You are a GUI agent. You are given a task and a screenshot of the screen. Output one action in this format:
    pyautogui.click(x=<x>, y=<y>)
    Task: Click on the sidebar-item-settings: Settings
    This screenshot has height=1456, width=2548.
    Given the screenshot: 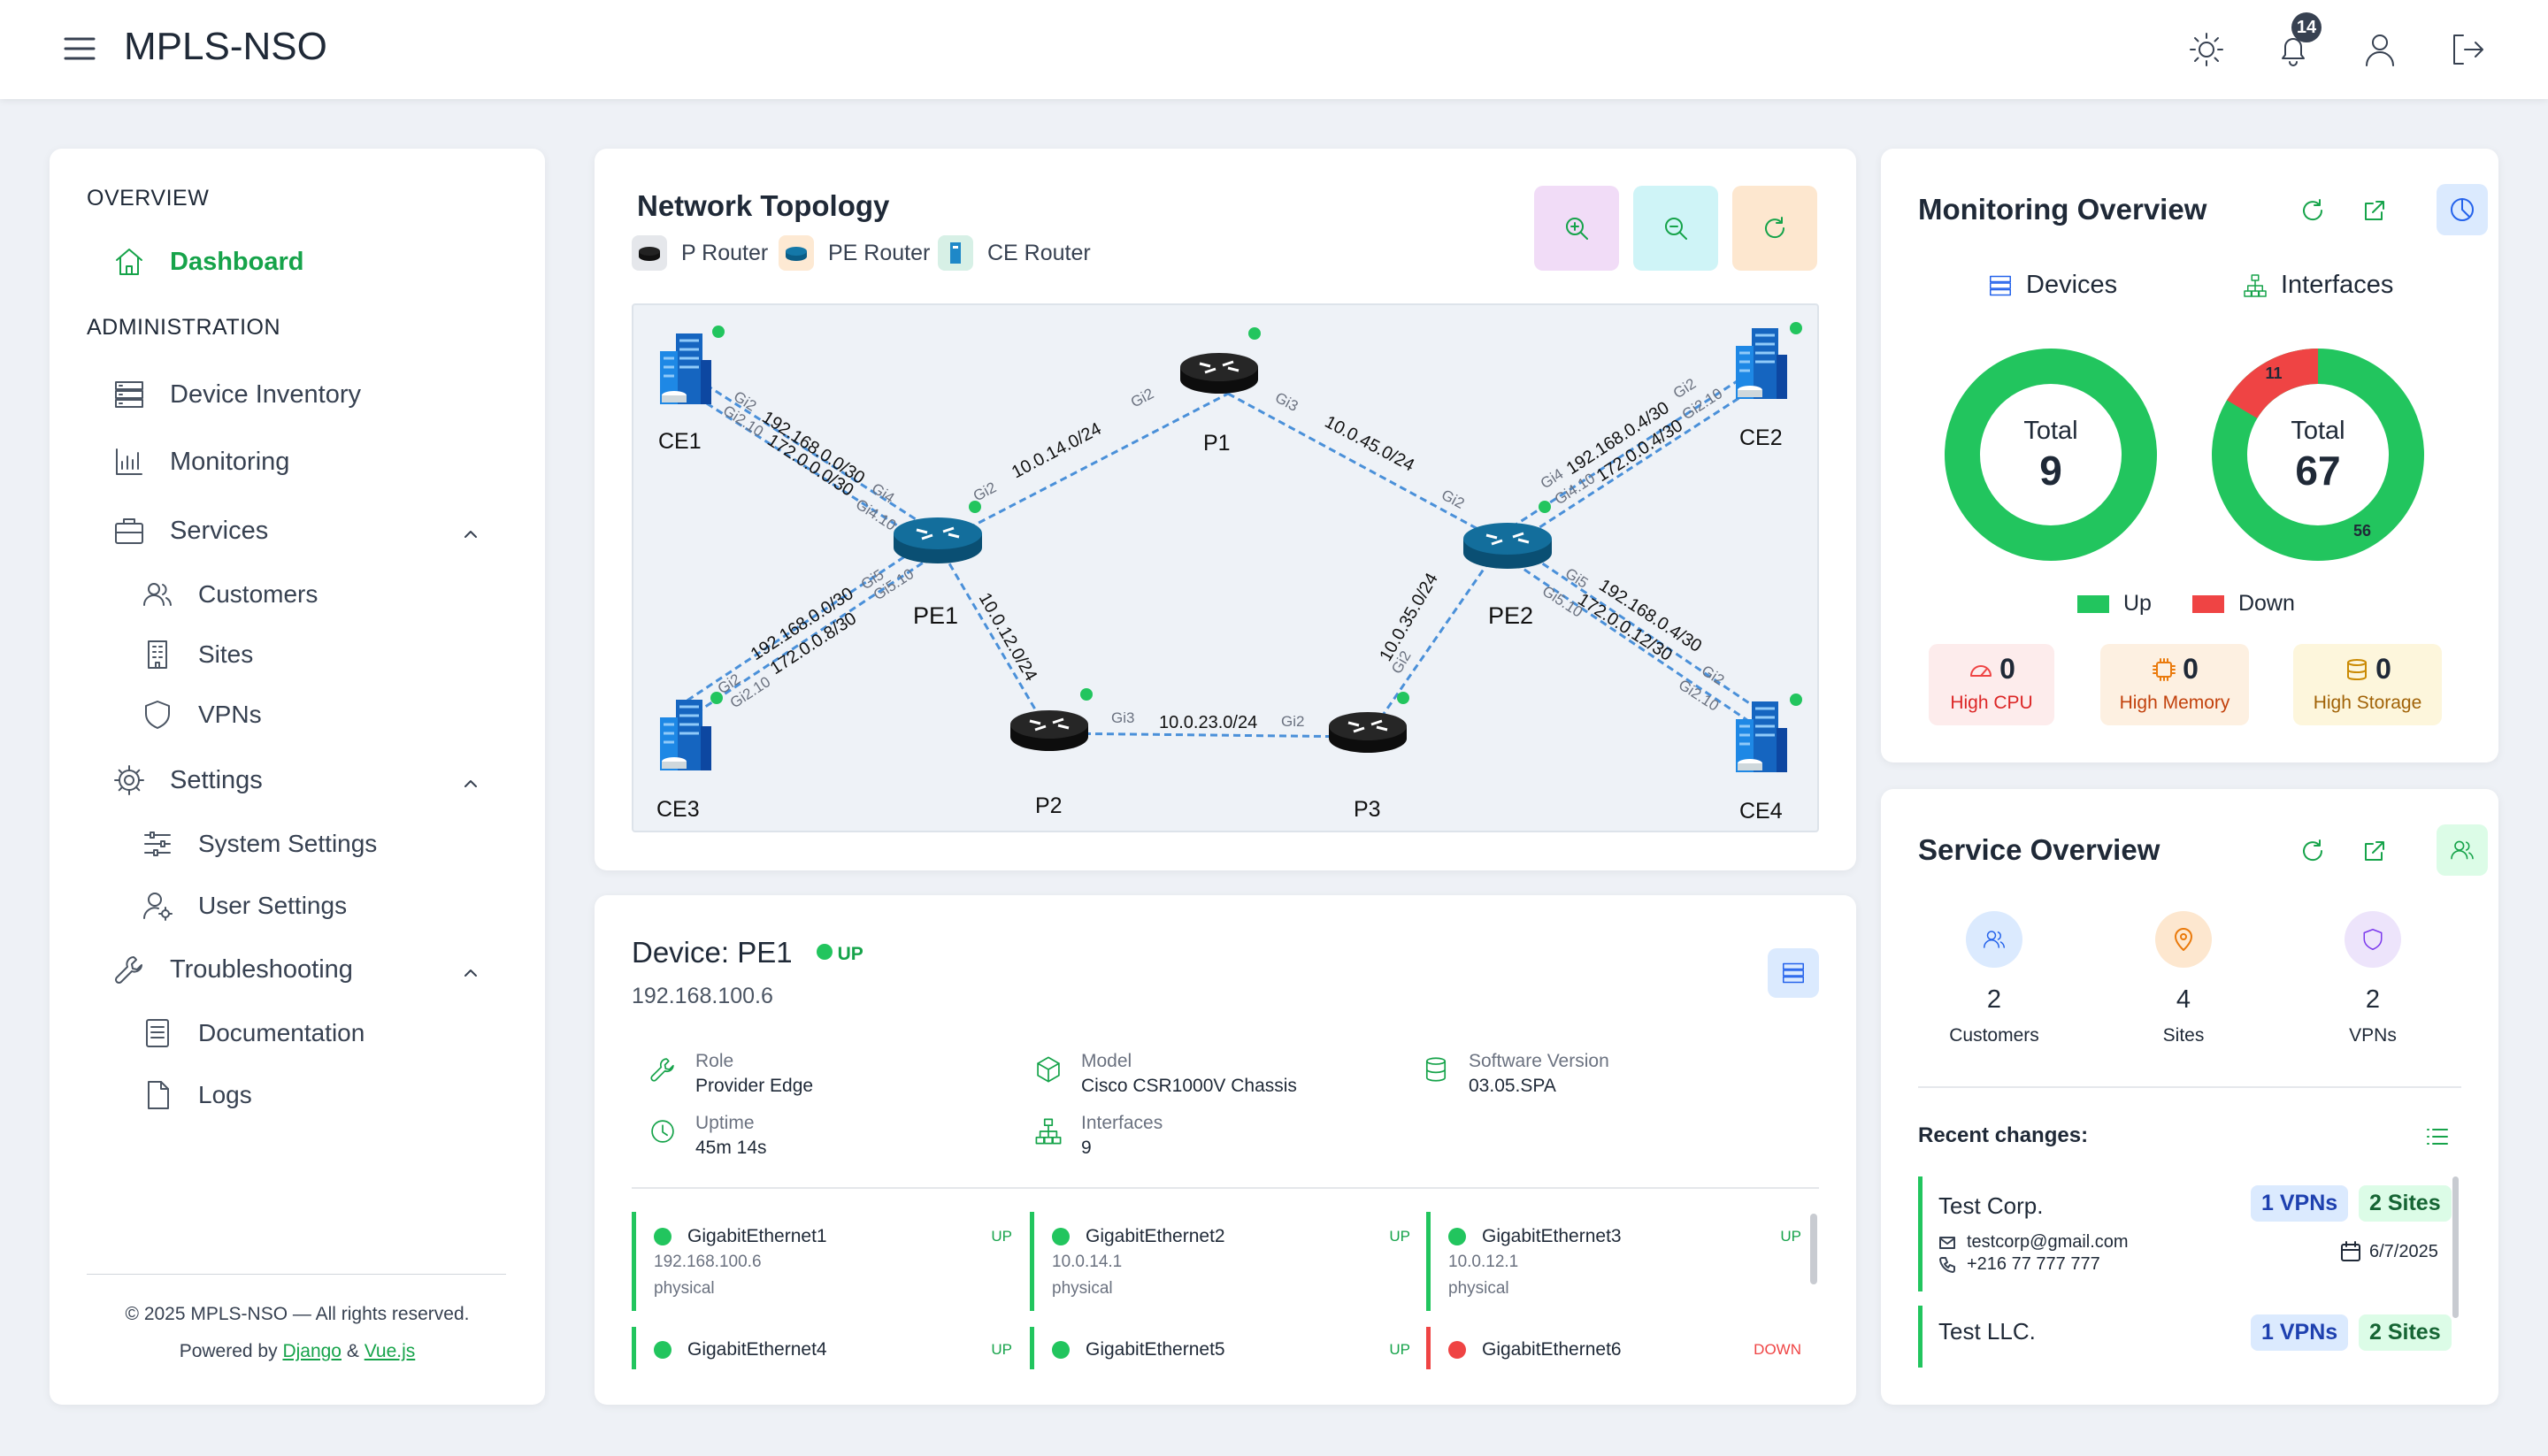 What is the action you would take?
    pyautogui.click(x=187, y=780)
    